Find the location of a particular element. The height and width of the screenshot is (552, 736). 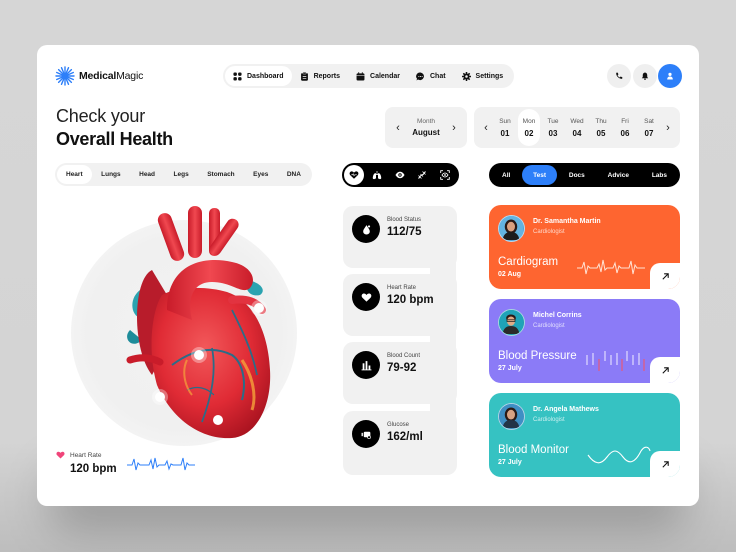

heart-rate-waveform is located at coordinates (161, 464).